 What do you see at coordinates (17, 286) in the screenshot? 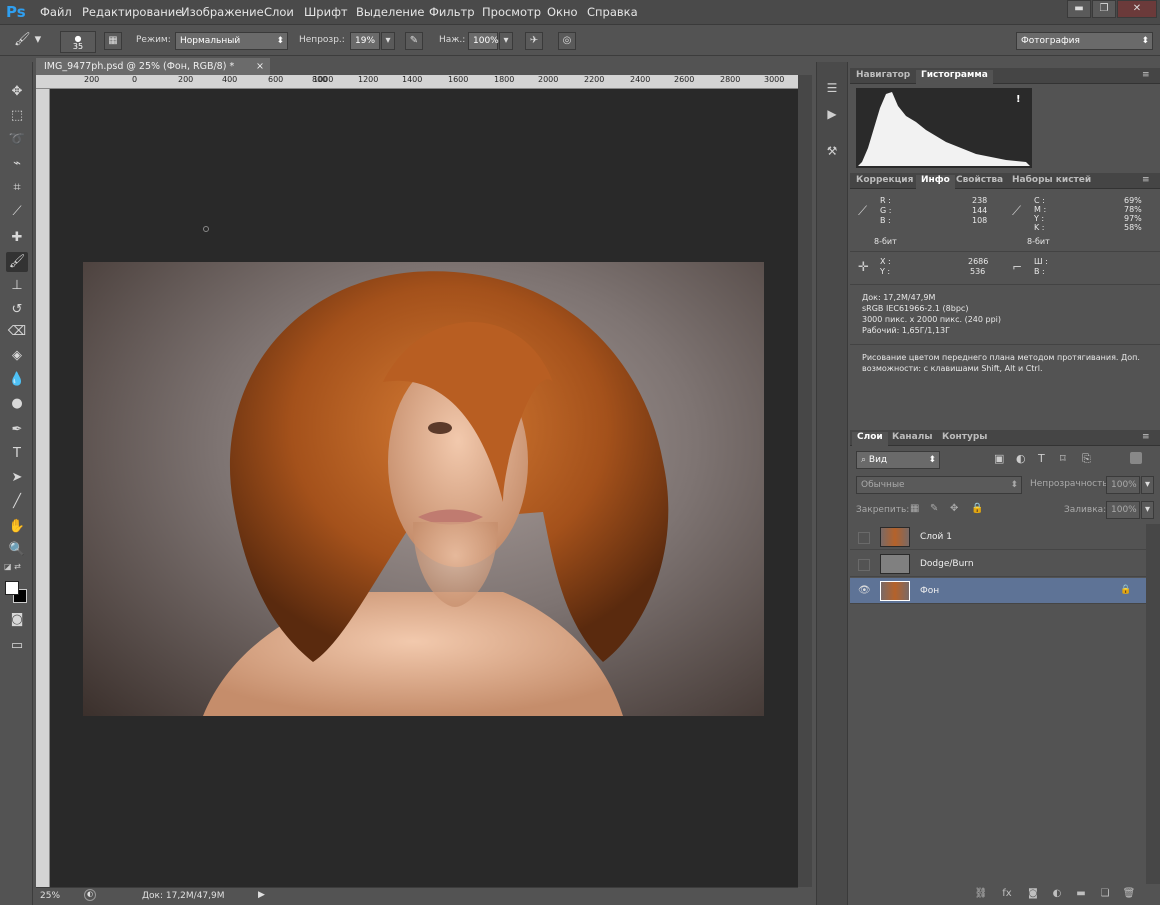
I see `clone-stamp-tool-icon: ⊥` at bounding box center [17, 286].